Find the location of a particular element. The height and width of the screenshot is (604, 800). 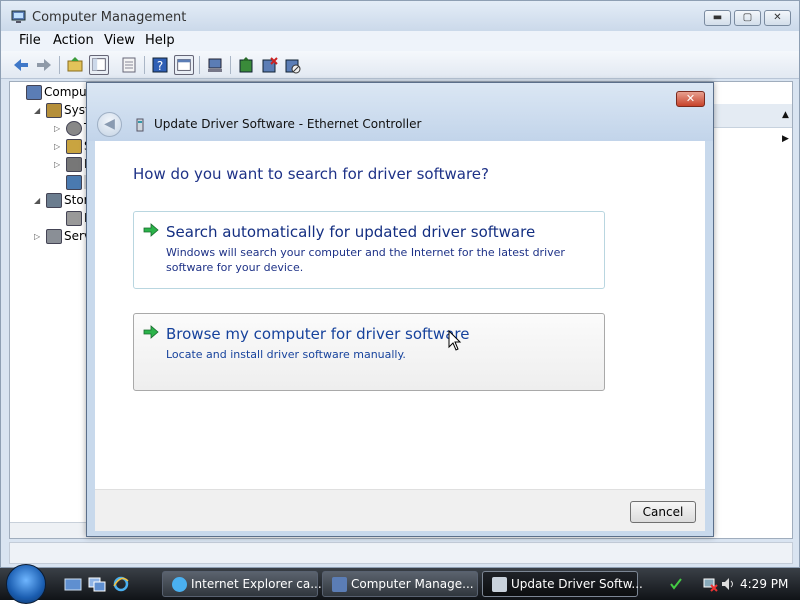

up-folder-icon is located at coordinates (75, 65).